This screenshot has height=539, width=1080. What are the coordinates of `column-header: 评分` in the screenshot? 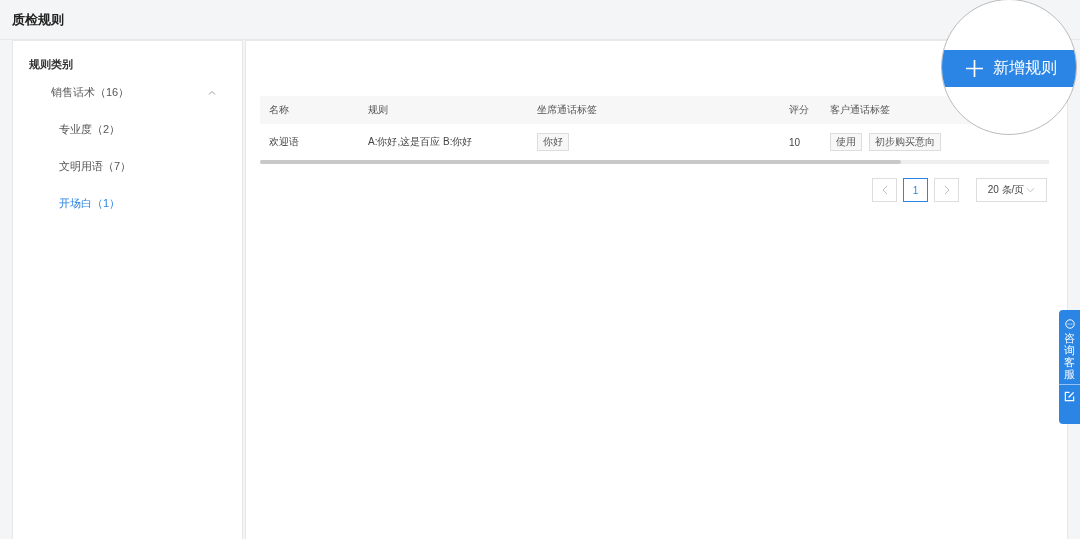 It's located at (799, 110).